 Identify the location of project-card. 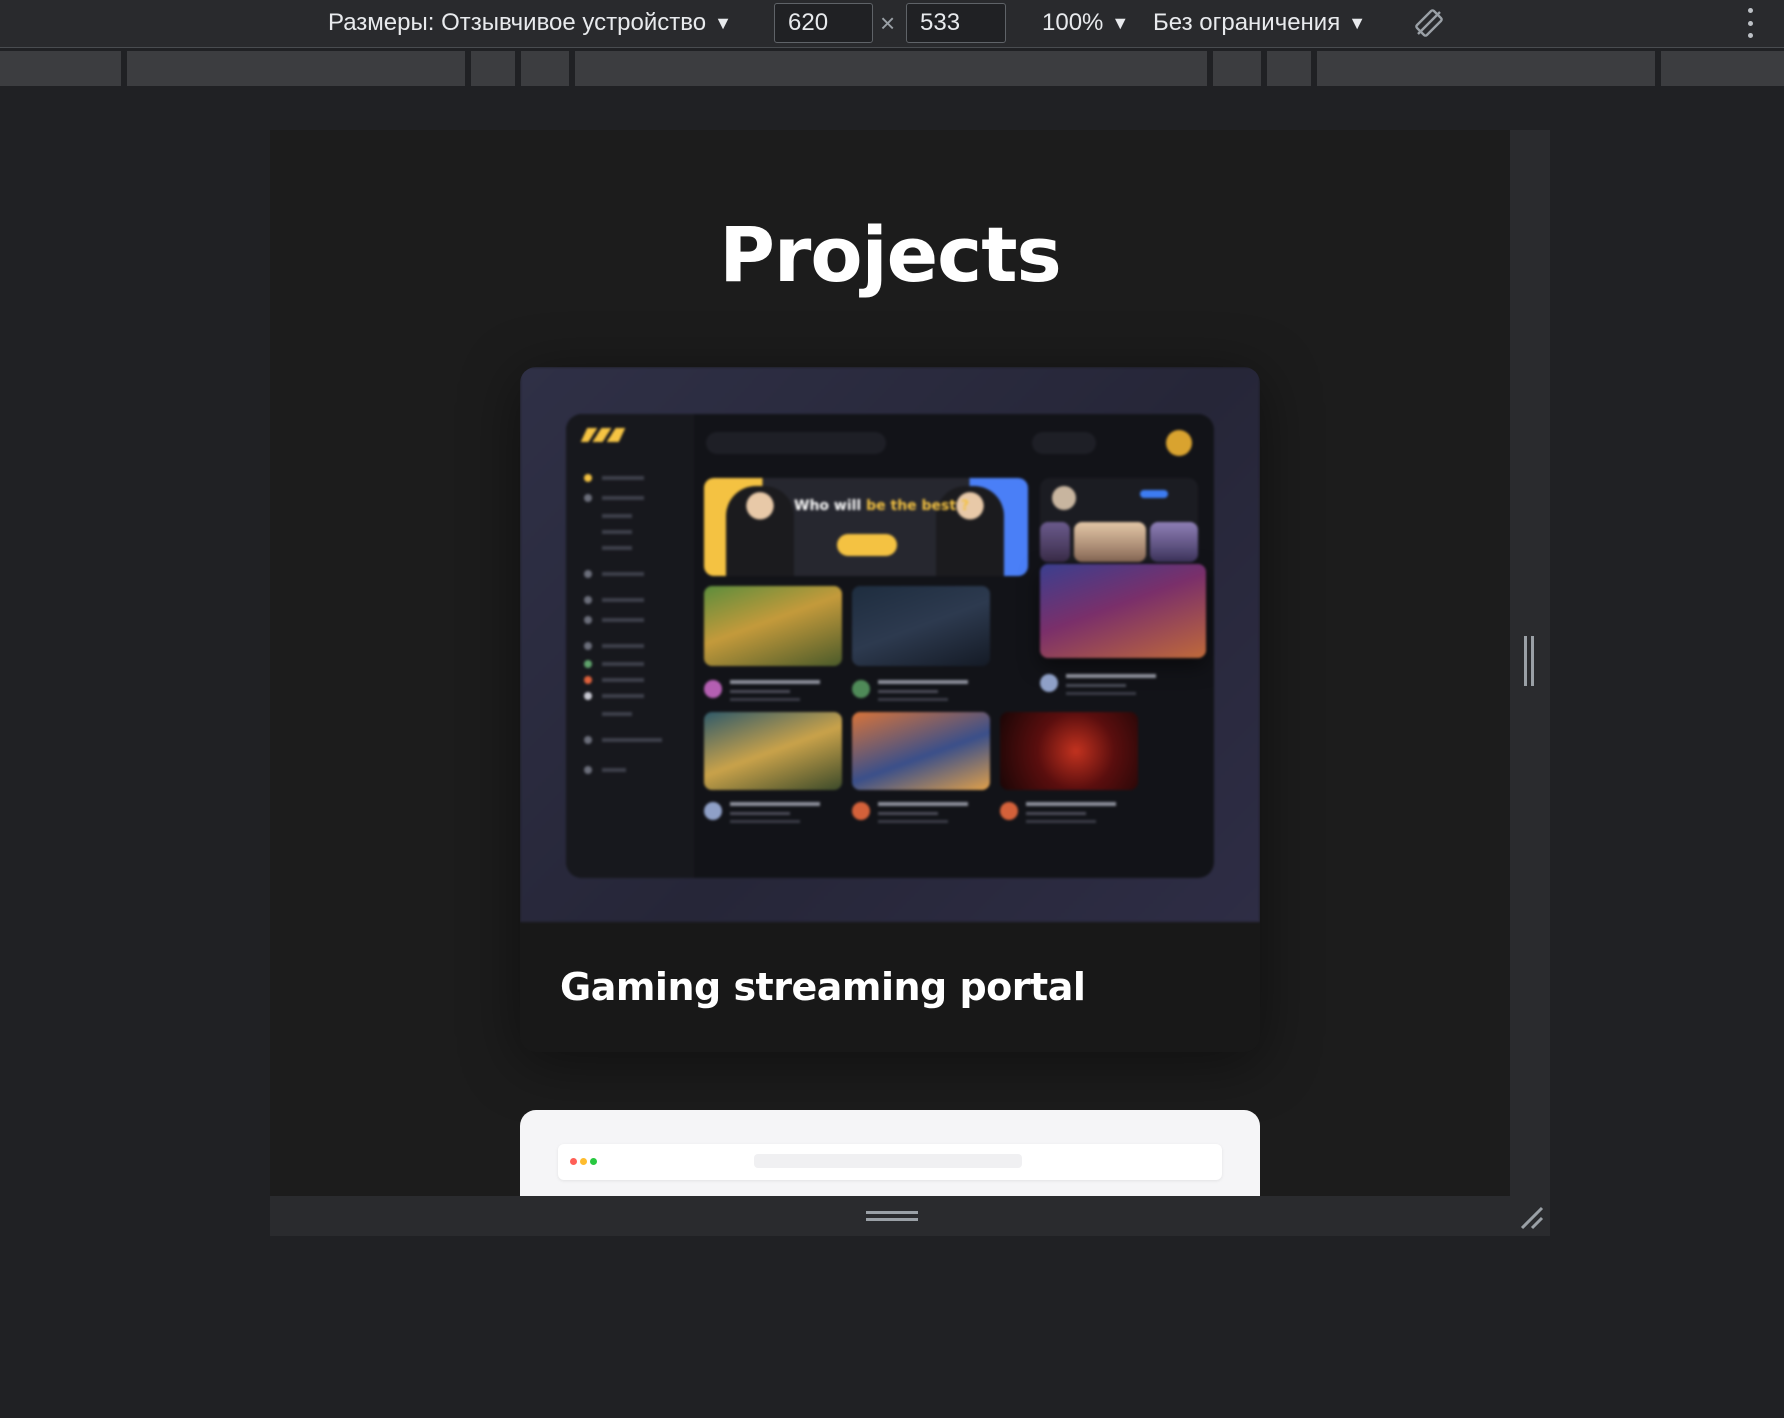
(890, 1153).